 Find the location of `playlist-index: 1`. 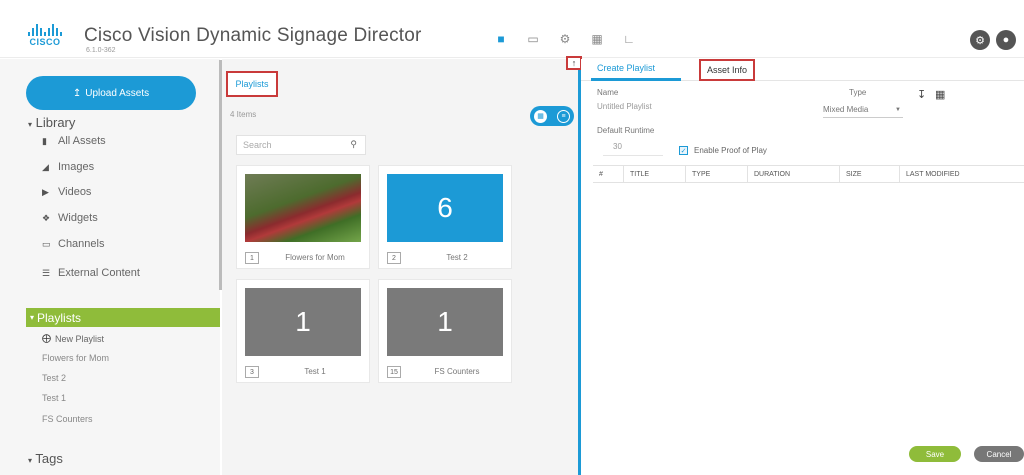

playlist-index: 1 is located at coordinates (252, 258).